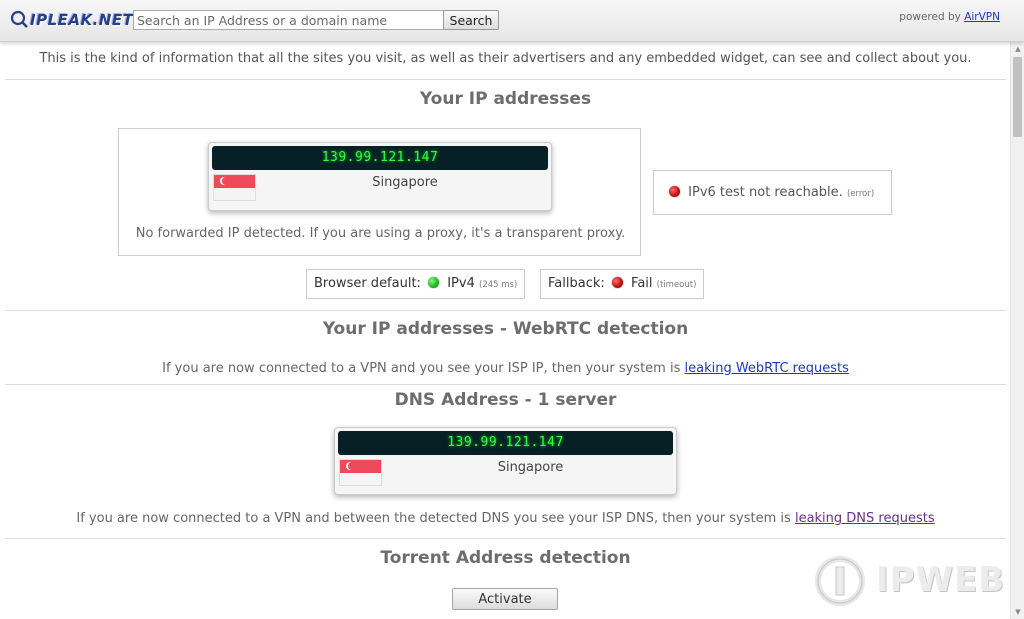 The width and height of the screenshot is (1024, 619). I want to click on dns-ip-display: 139.99.121.147, so click(505, 443).